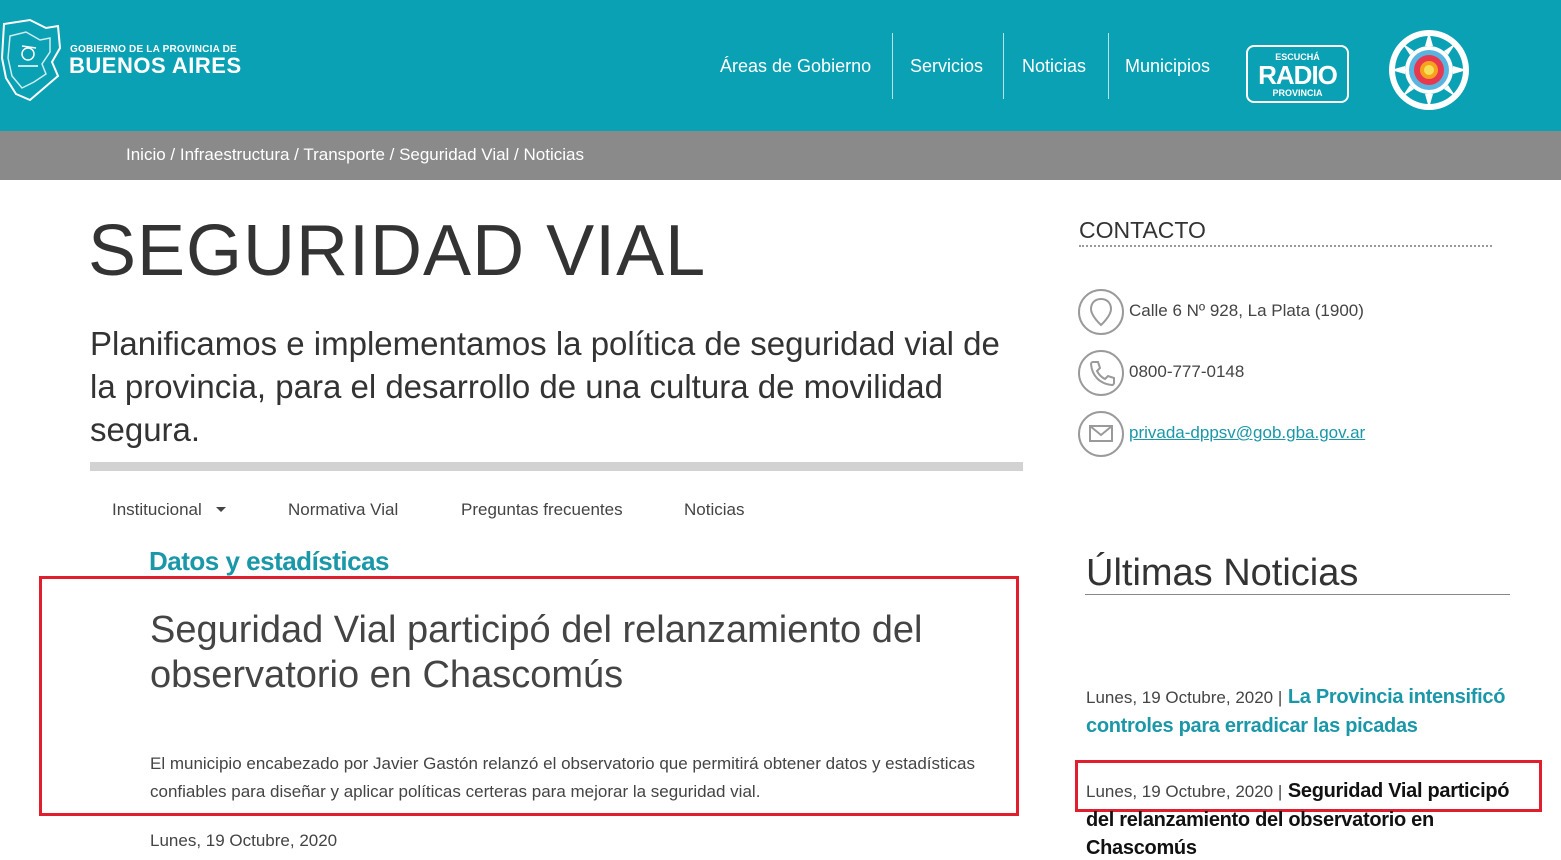 The height and width of the screenshot is (860, 1561). Describe the element at coordinates (343, 510) in the screenshot. I see `subnav-normativa-vial: Normativa Vial` at that location.